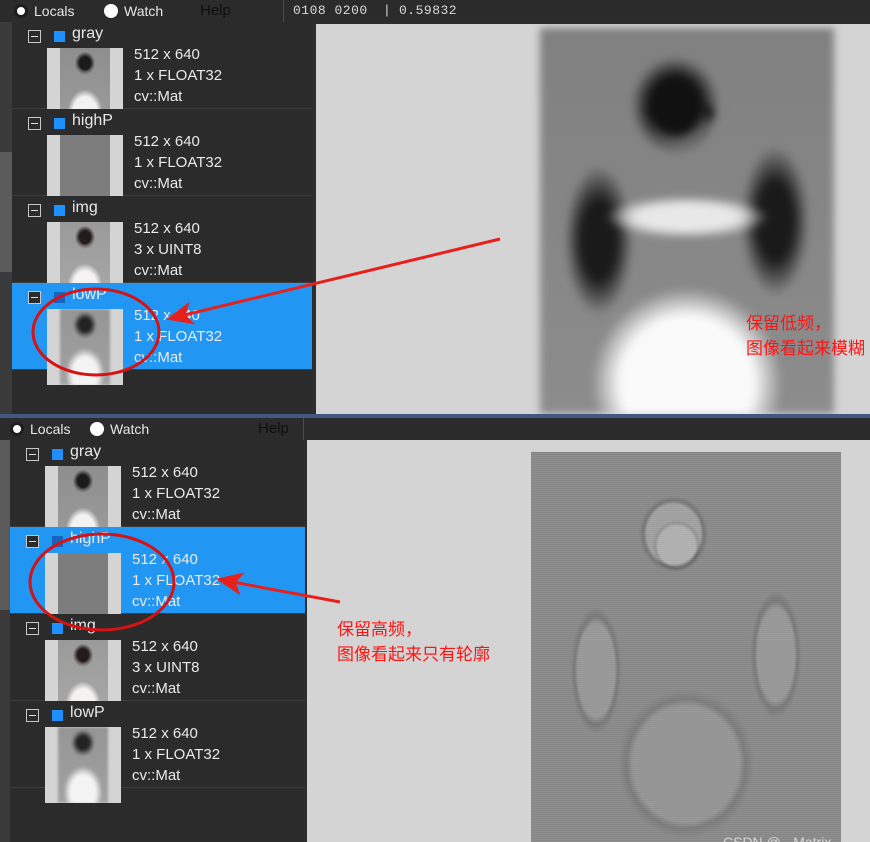  What do you see at coordinates (283, 11) in the screenshot?
I see `header-divider-top` at bounding box center [283, 11].